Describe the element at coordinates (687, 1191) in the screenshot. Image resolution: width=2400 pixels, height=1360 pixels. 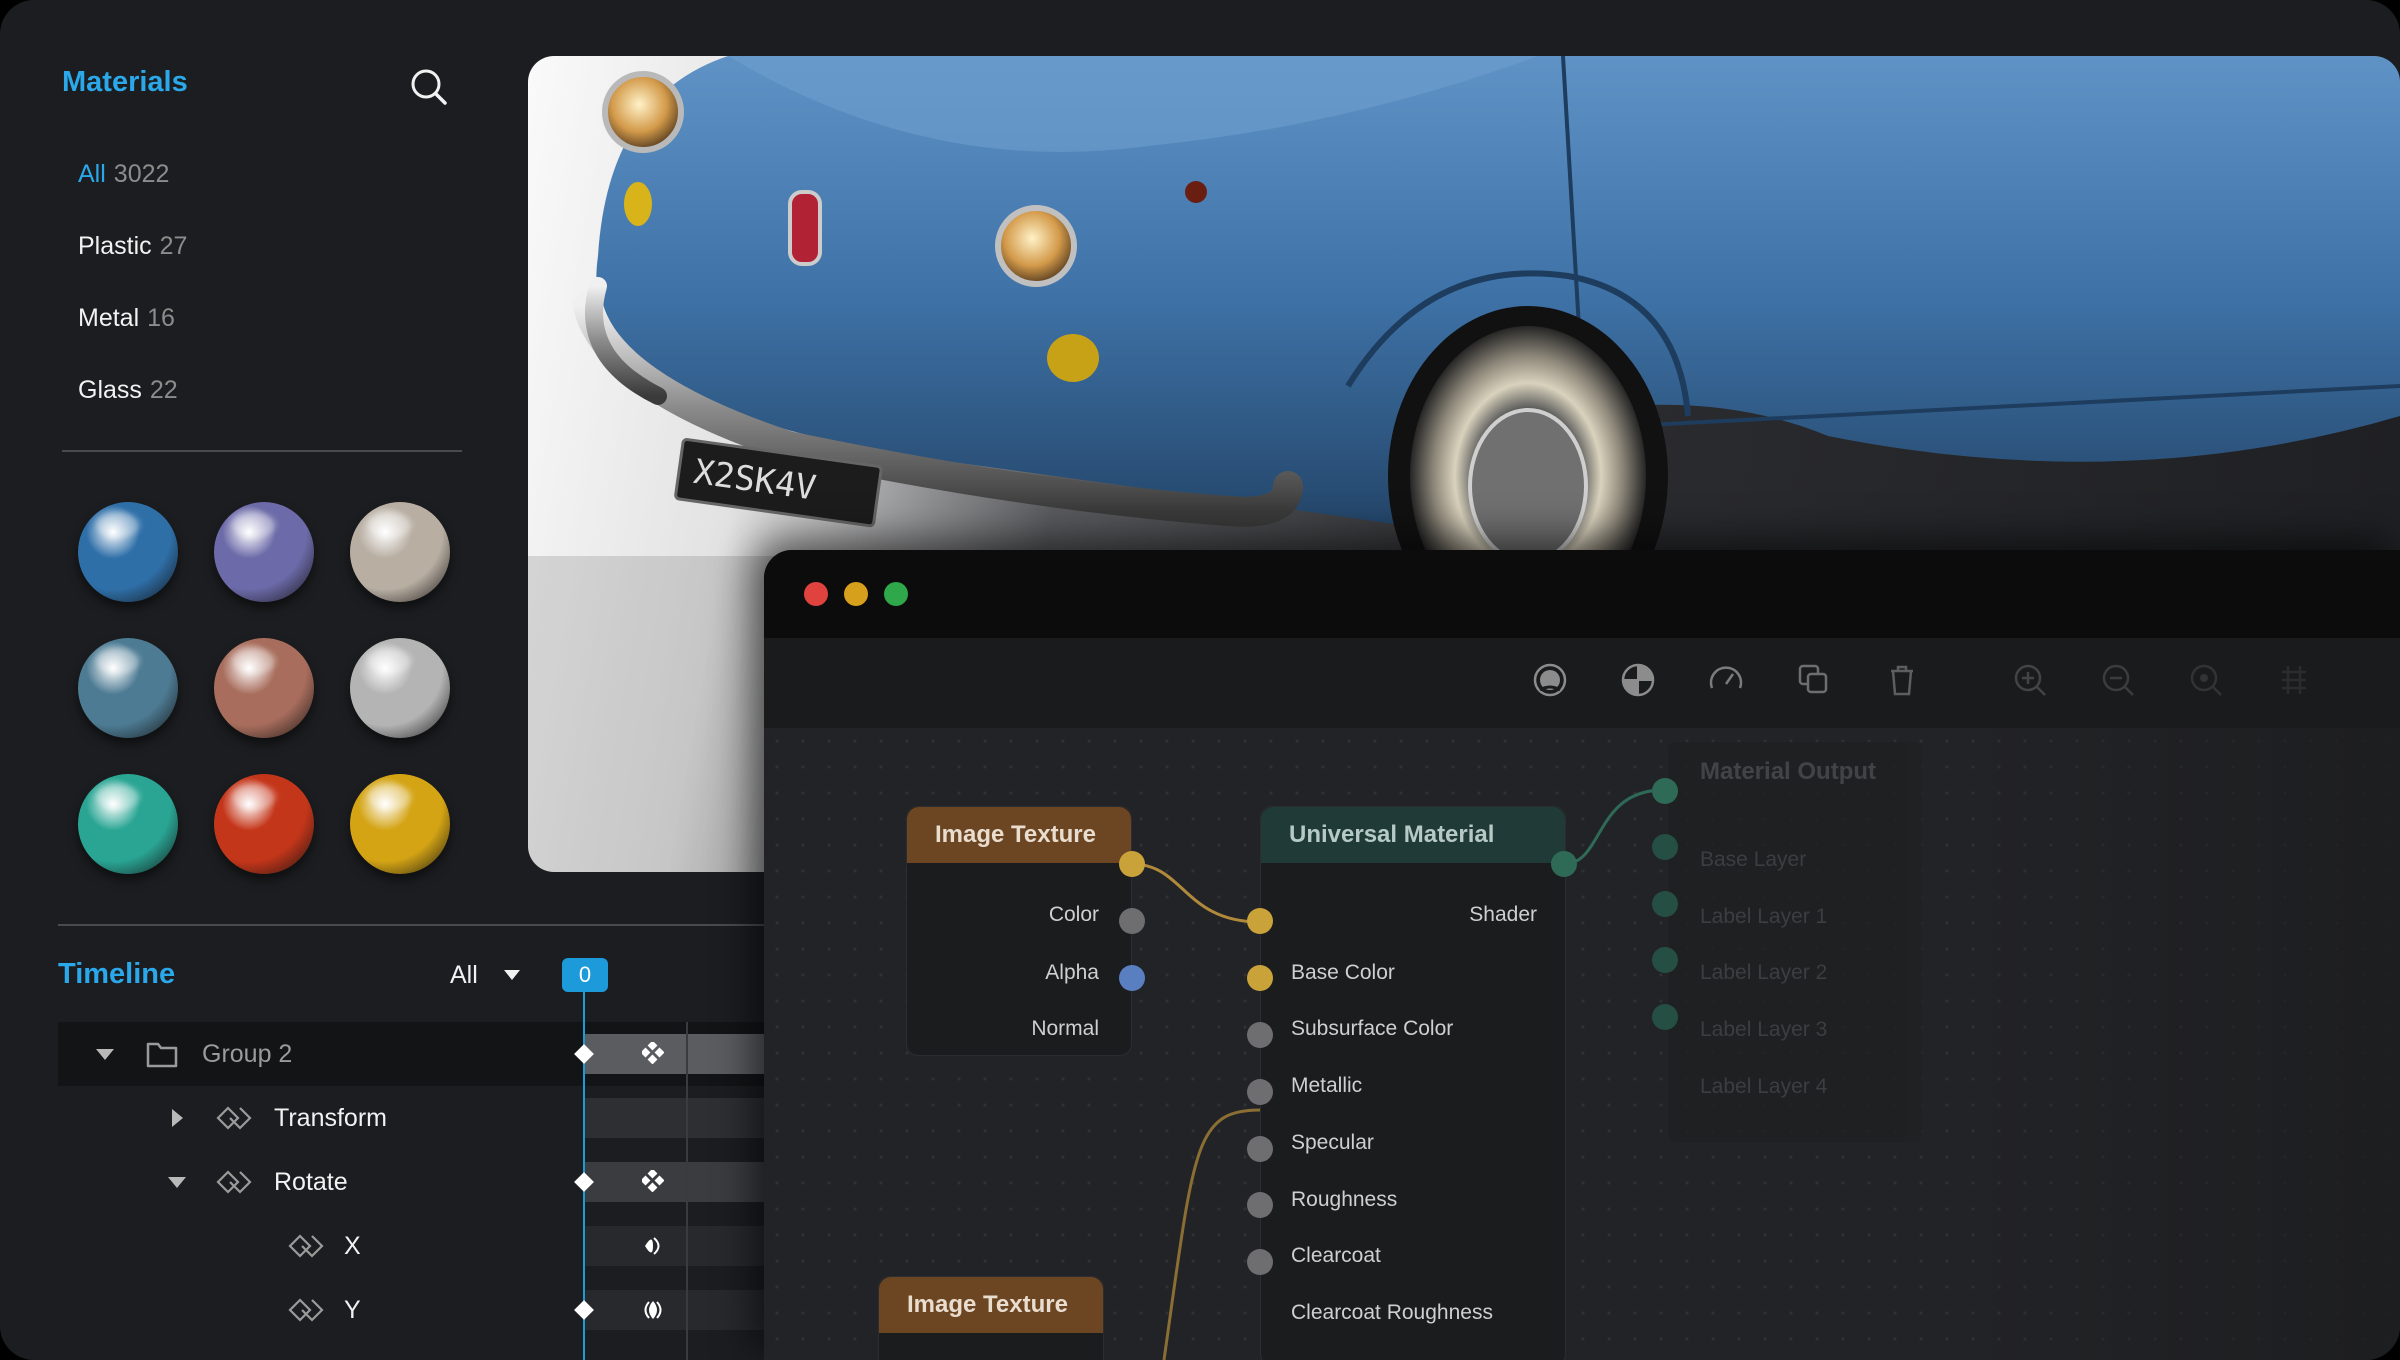
I see `timeline-grid-line` at that location.